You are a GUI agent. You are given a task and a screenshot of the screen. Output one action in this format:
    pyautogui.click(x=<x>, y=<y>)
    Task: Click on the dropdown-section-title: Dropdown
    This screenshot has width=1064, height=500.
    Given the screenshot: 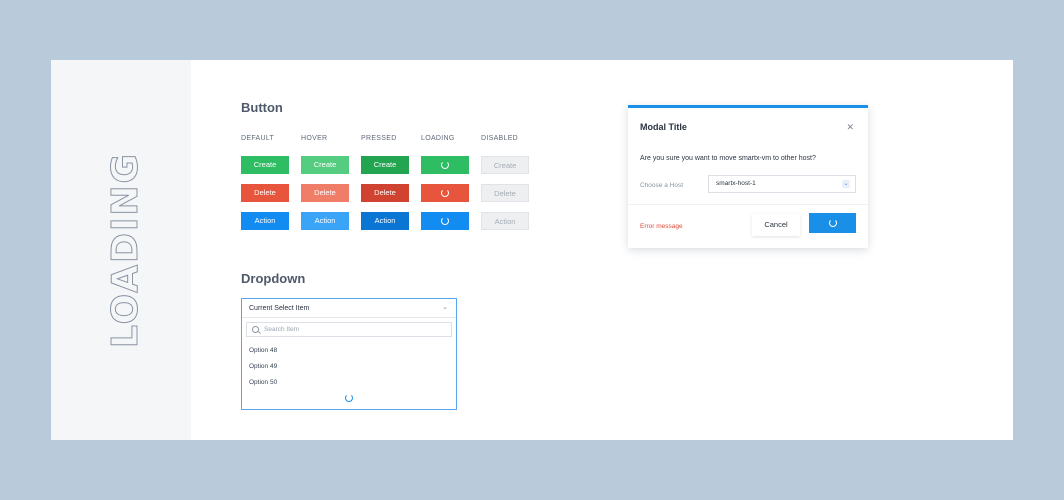 What is the action you would take?
    pyautogui.click(x=273, y=278)
    